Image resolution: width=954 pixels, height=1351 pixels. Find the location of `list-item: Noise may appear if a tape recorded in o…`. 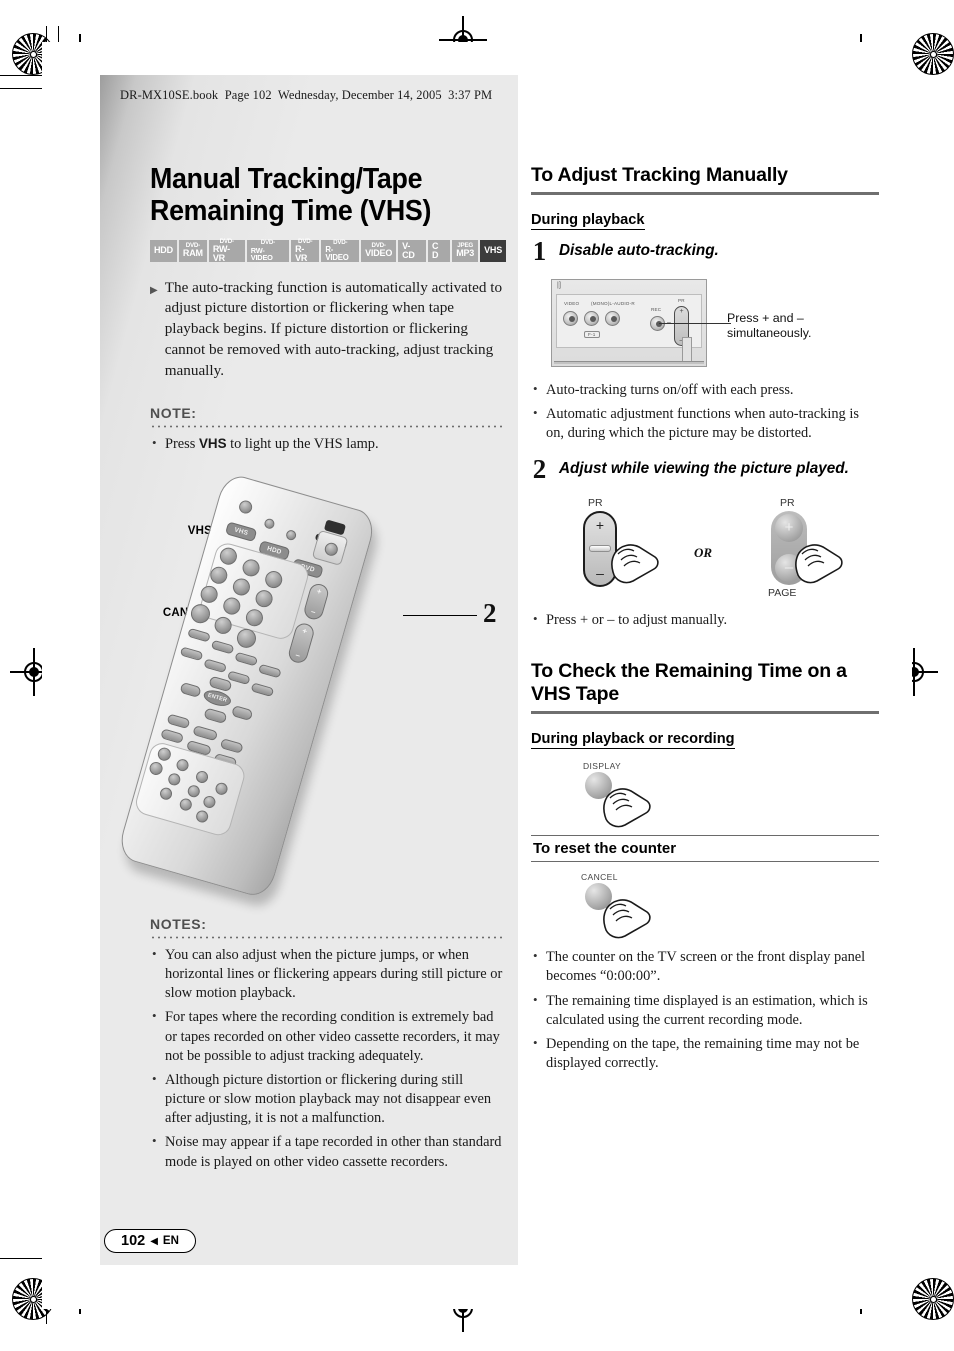

list-item: Noise may appear if a tape recorded in o… is located at coordinates (328, 1151).